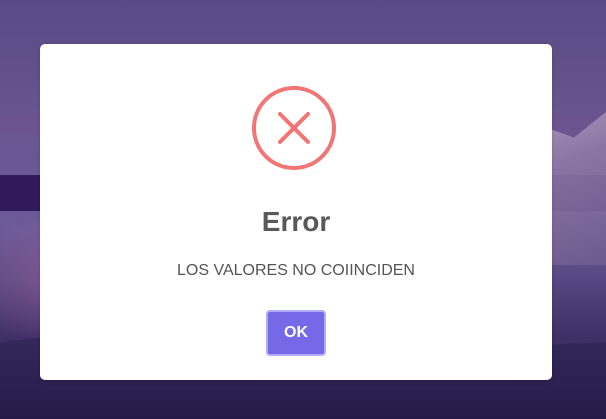 The width and height of the screenshot is (606, 419). Describe the element at coordinates (296, 270) in the screenshot. I see `dialog-message: LOS VALORES NO COIINCIDEN` at that location.